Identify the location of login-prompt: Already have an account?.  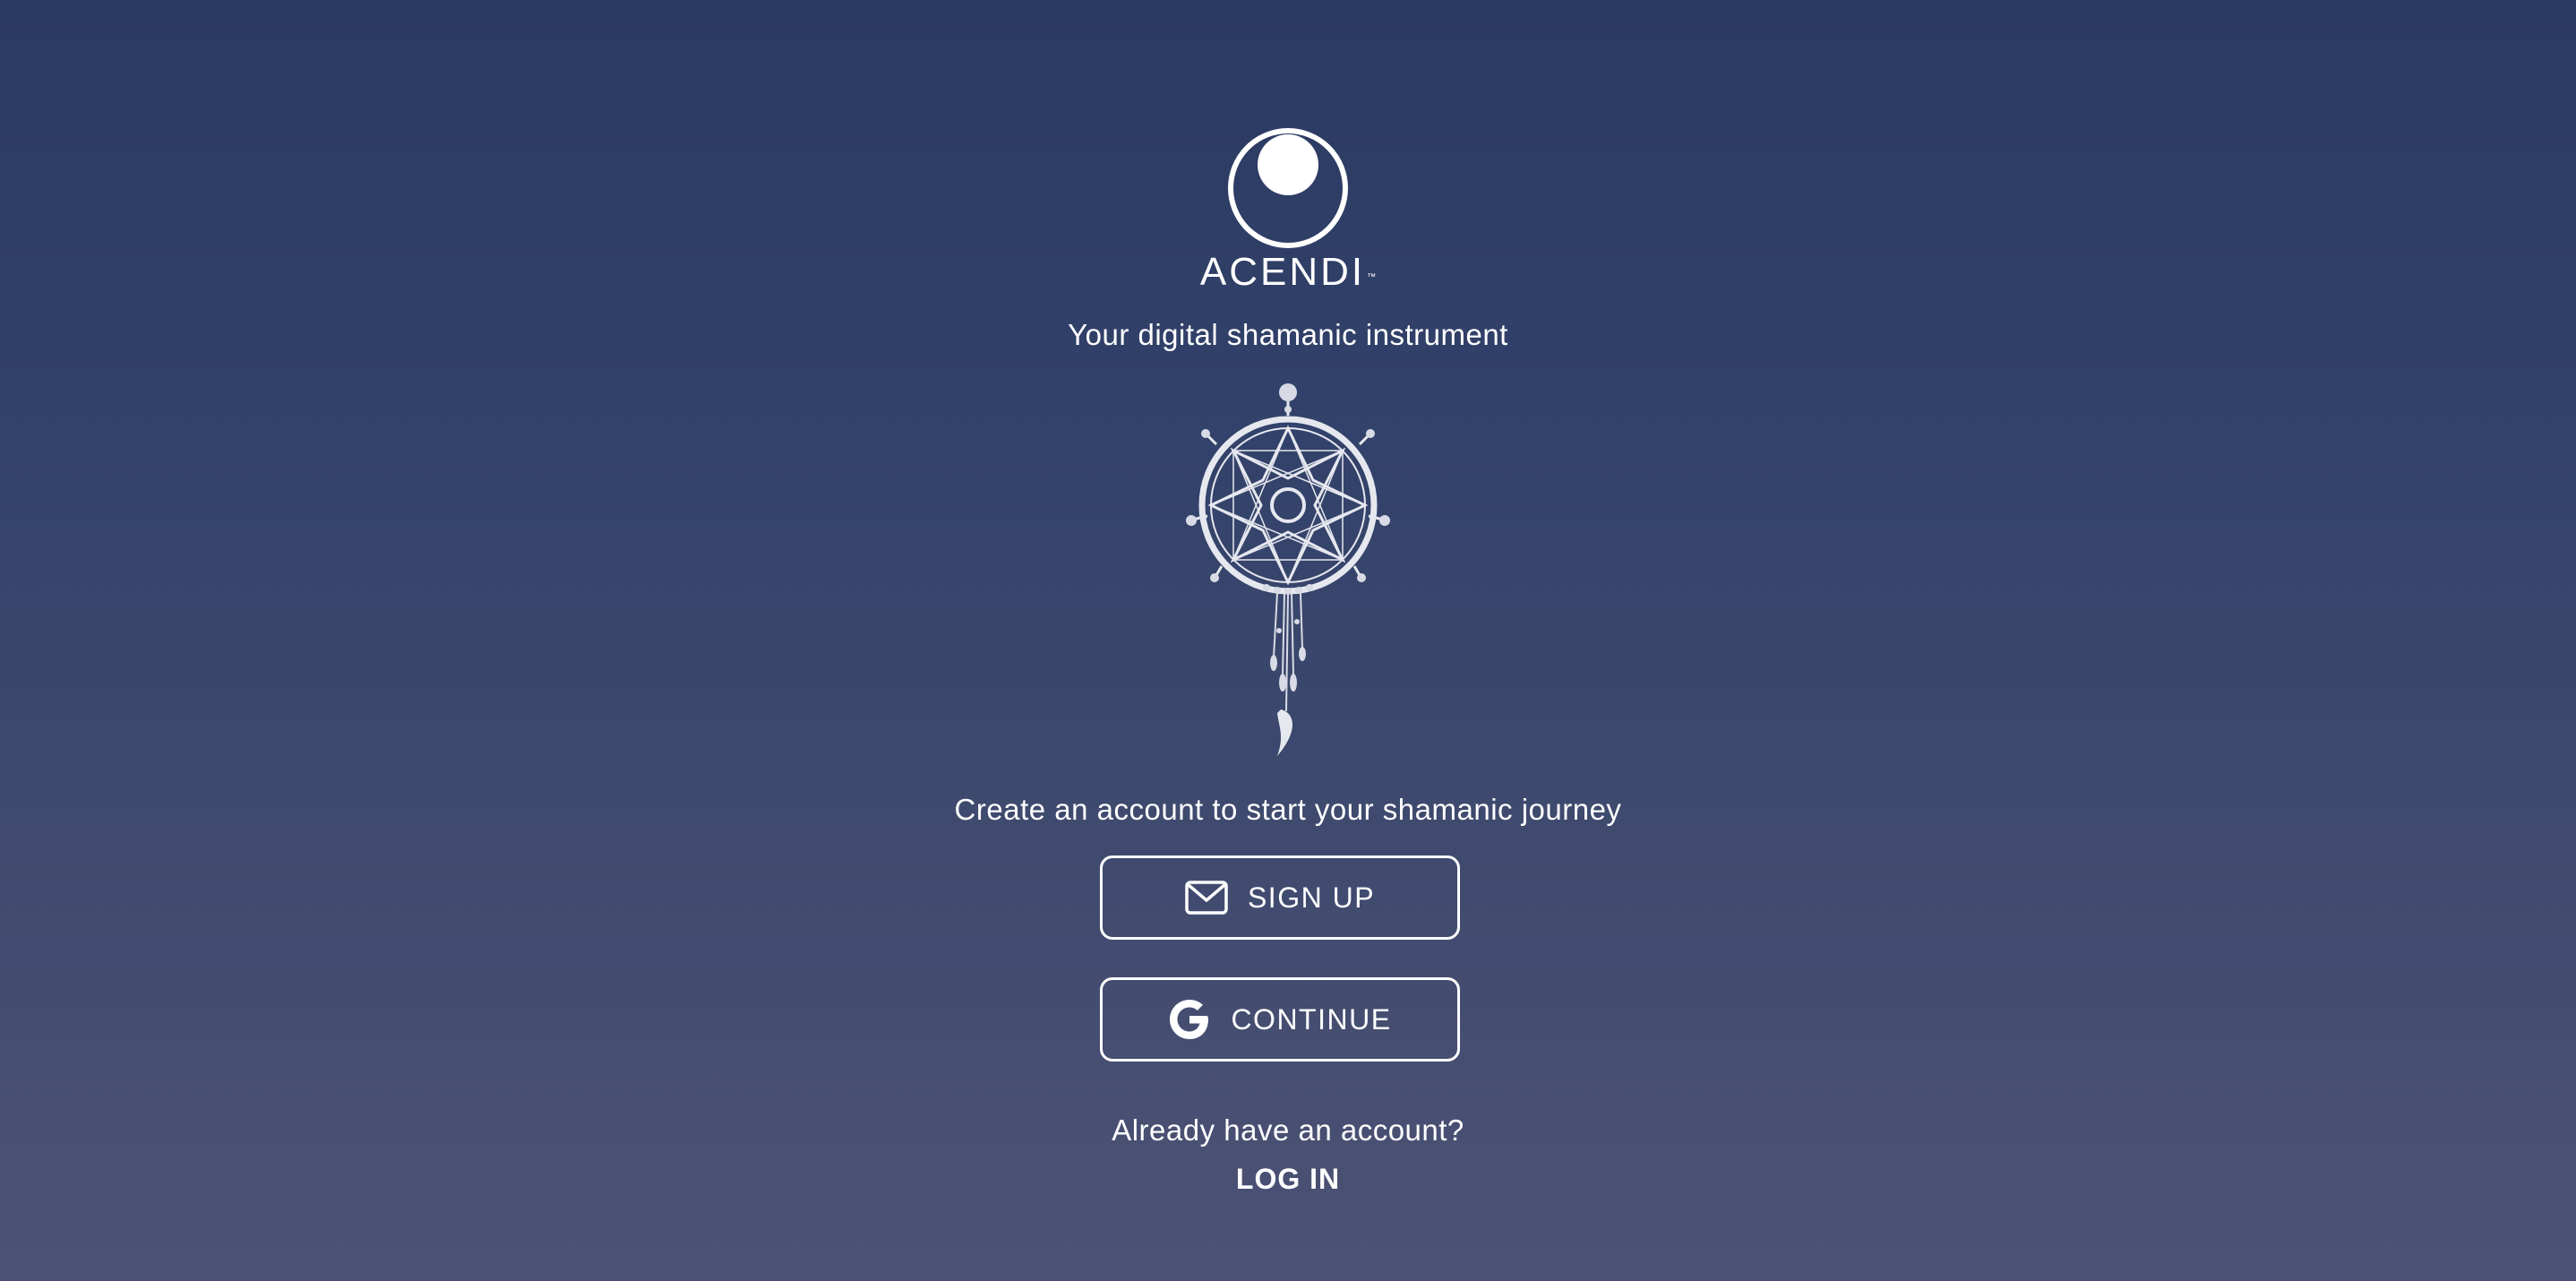
(1288, 1130).